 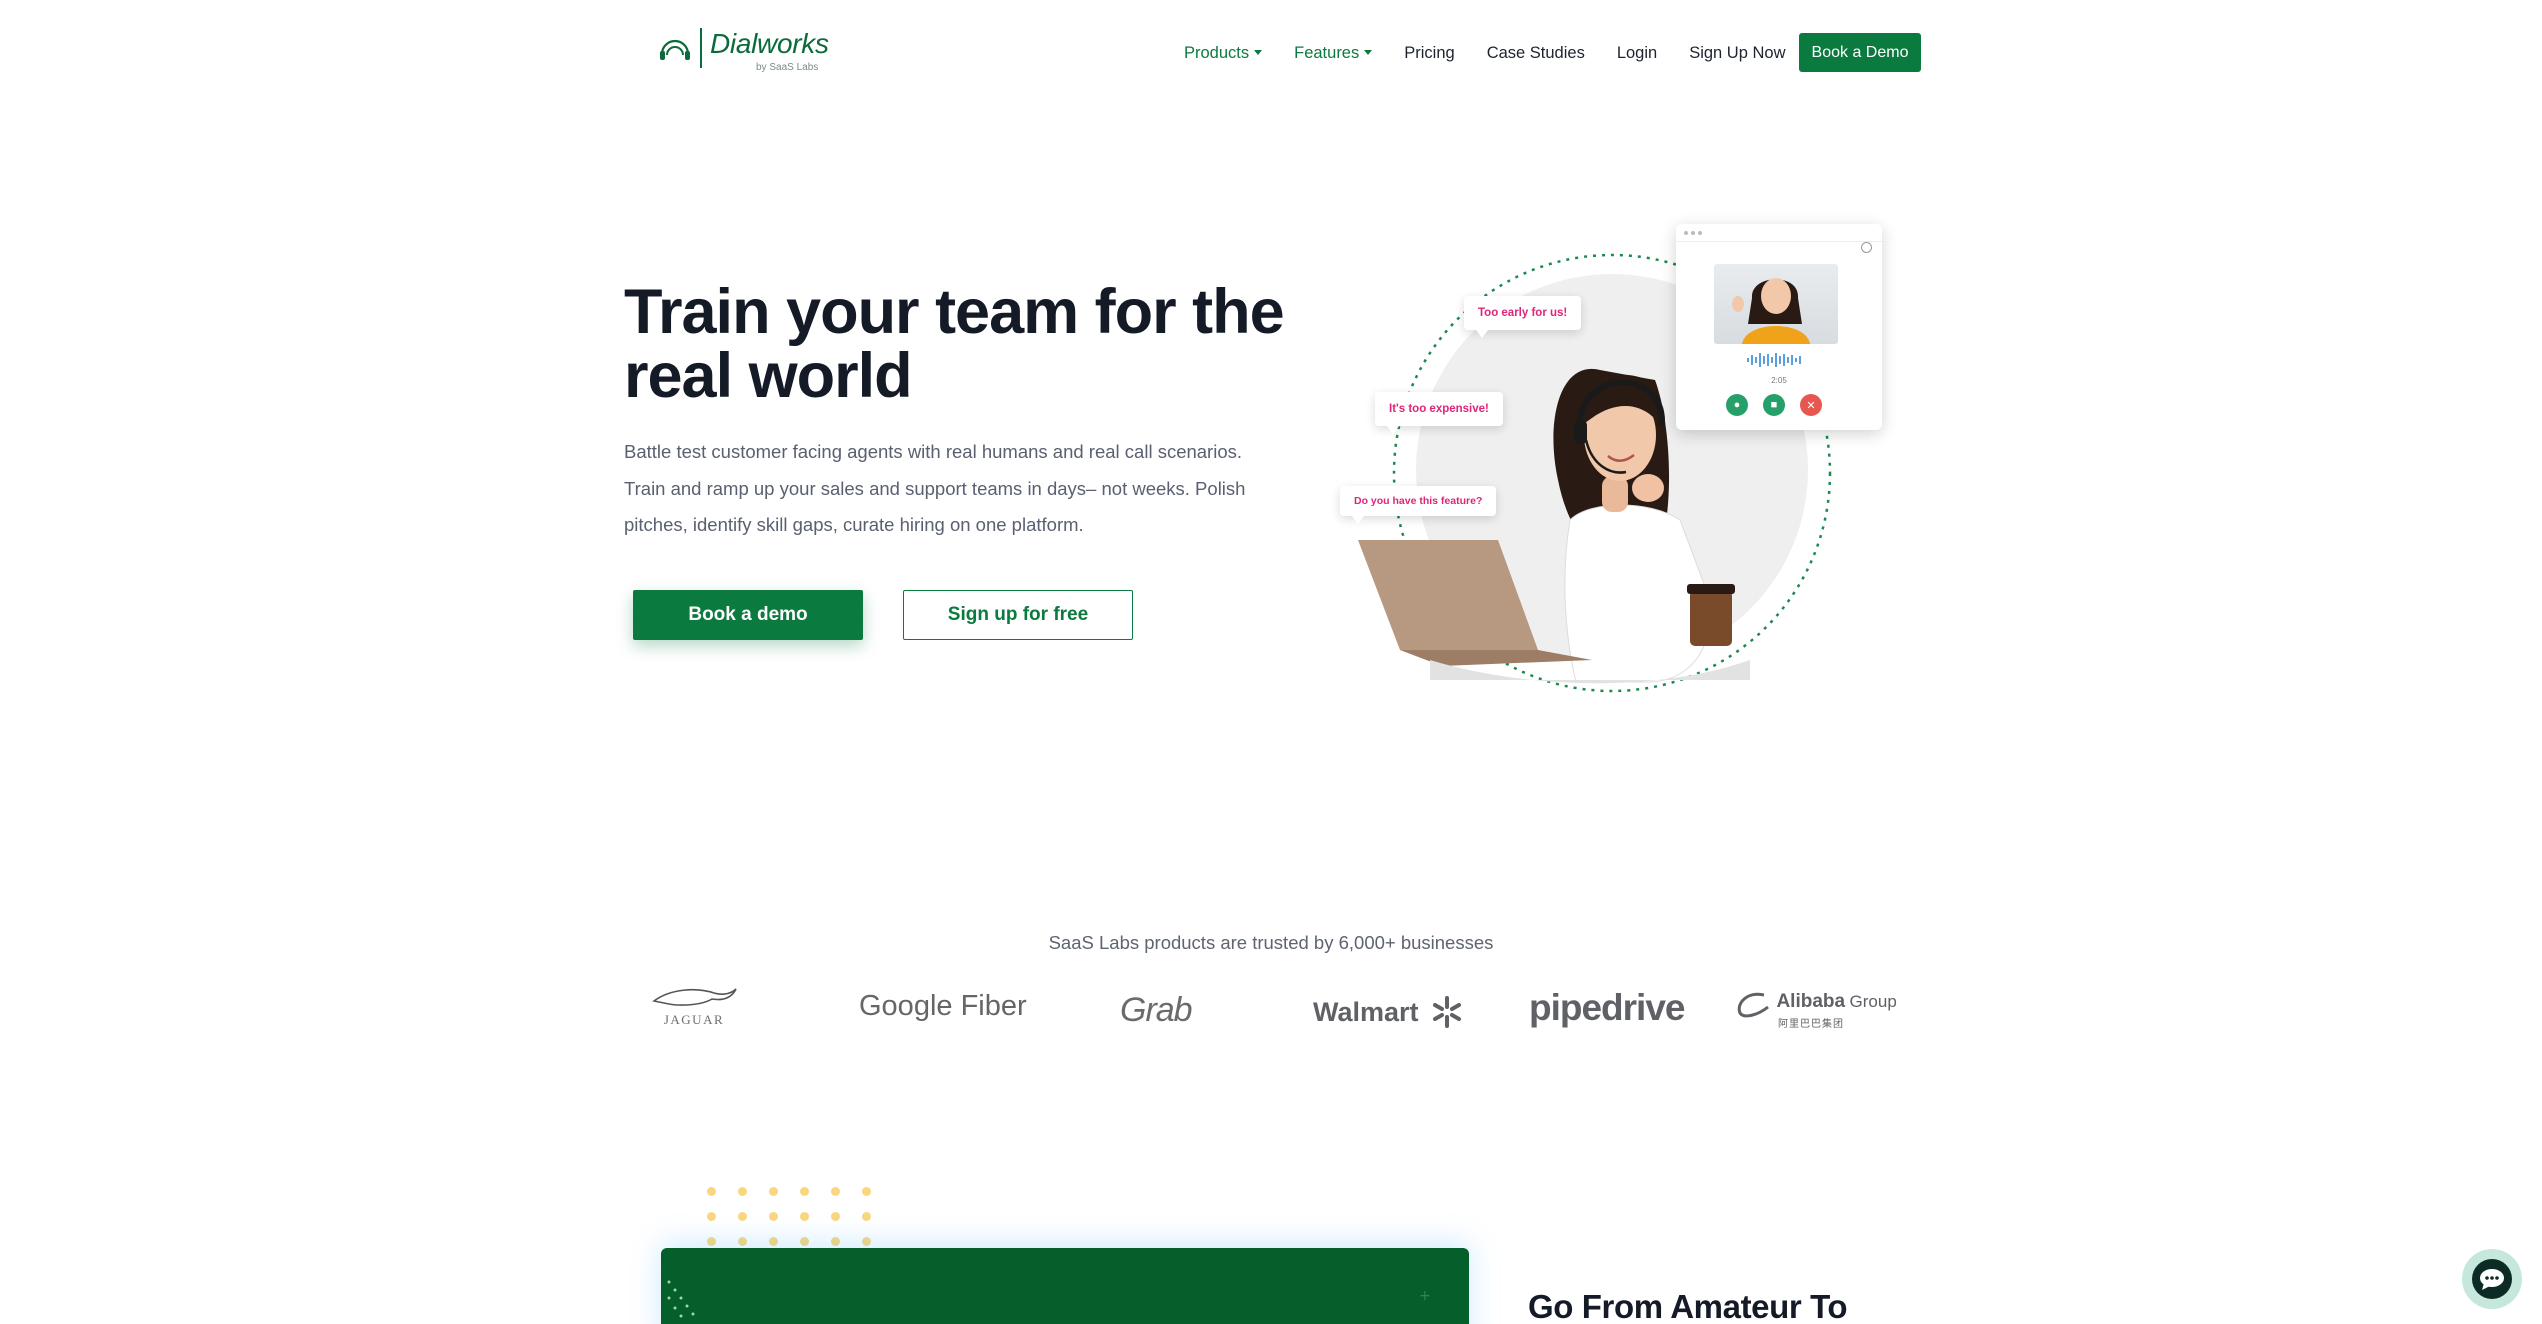 What do you see at coordinates (1447, 1012) in the screenshot?
I see `walmart-spark-icon` at bounding box center [1447, 1012].